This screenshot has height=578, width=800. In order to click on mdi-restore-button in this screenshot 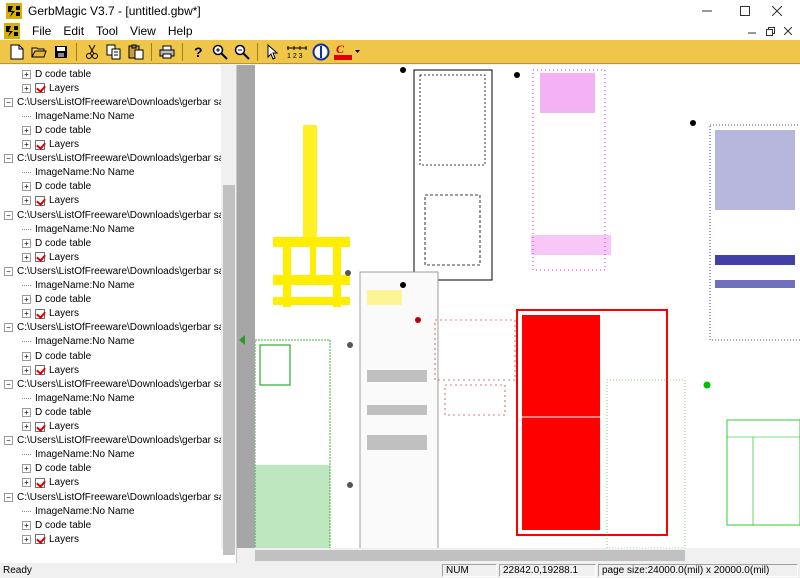, I will do `click(770, 31)`.